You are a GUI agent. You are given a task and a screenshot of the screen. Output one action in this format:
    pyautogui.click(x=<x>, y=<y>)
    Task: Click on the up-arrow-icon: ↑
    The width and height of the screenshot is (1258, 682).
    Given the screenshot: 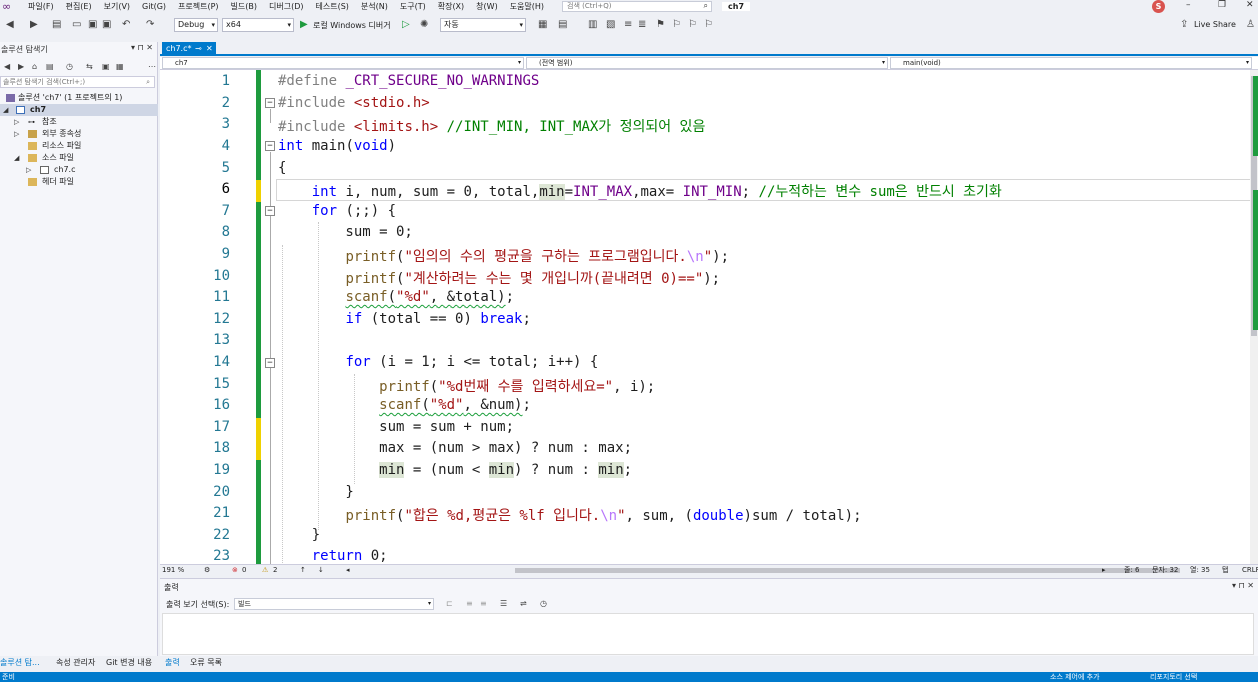 What is the action you would take?
    pyautogui.click(x=303, y=570)
    